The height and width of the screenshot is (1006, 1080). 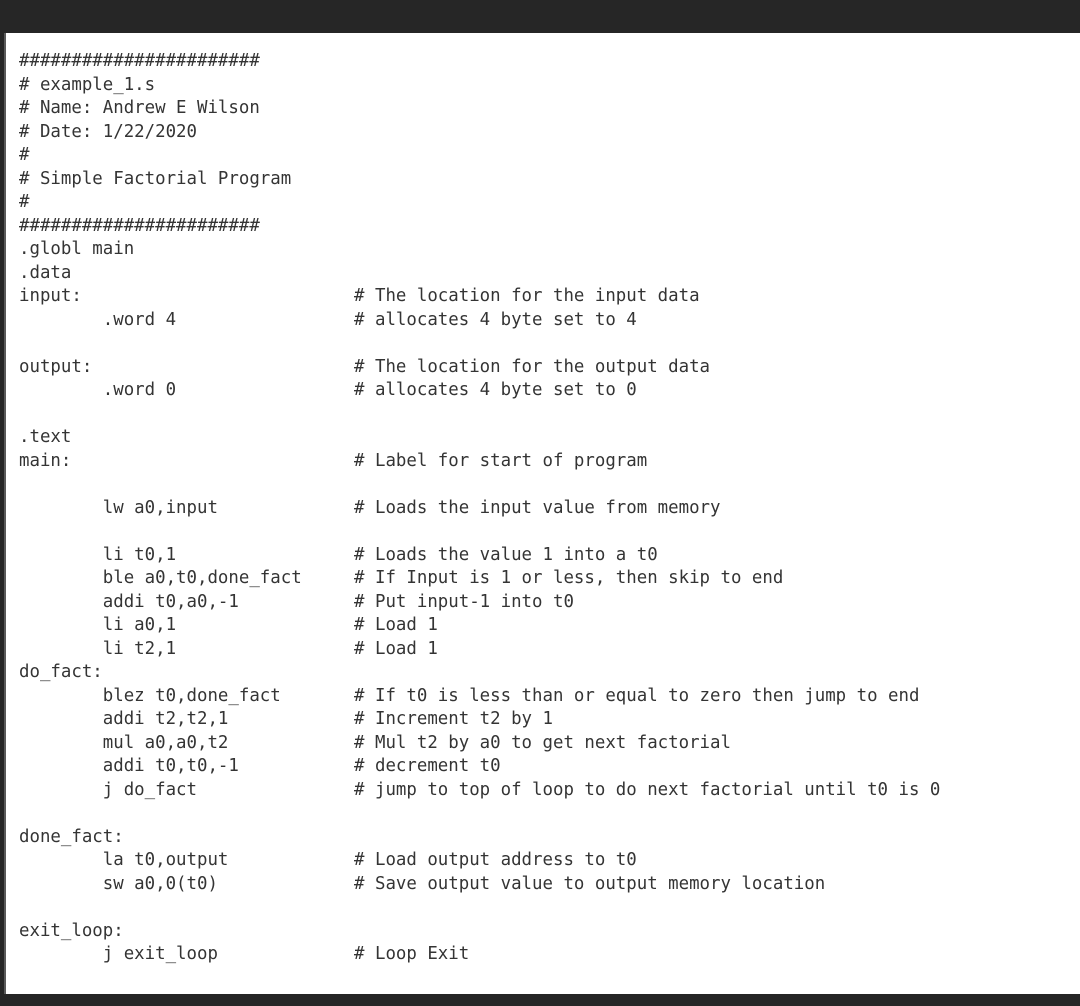 What do you see at coordinates (228, 625) in the screenshot?
I see `code-line: li a0,1 # Load 1` at bounding box center [228, 625].